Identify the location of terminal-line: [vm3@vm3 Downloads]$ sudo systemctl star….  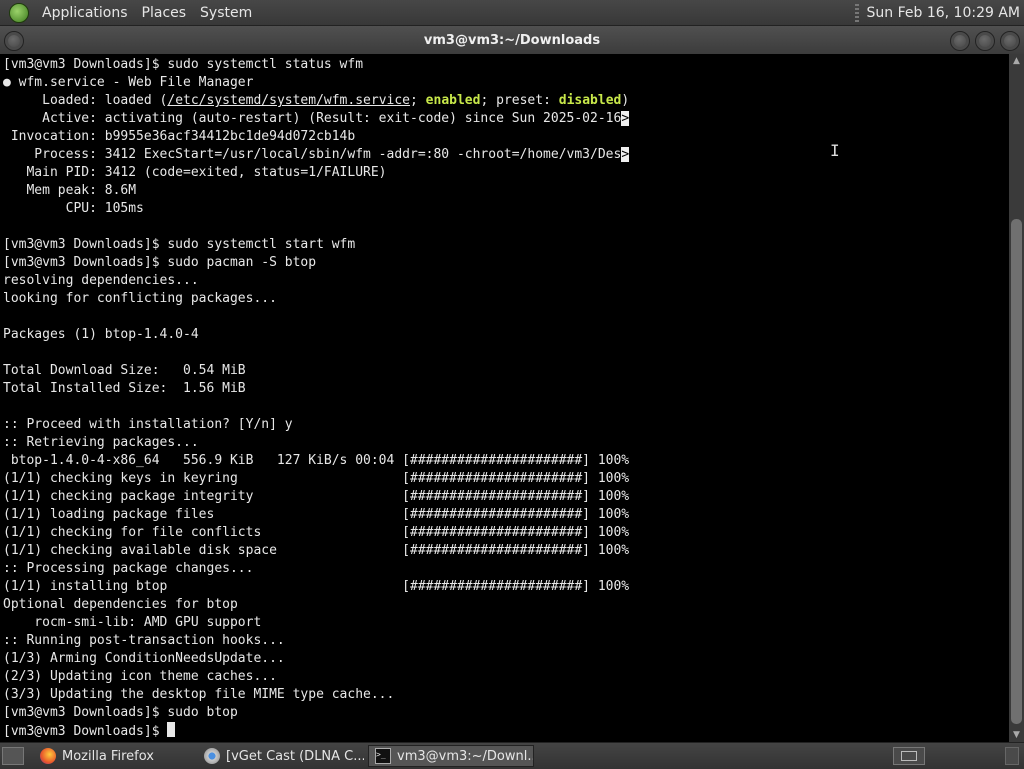
(179, 244).